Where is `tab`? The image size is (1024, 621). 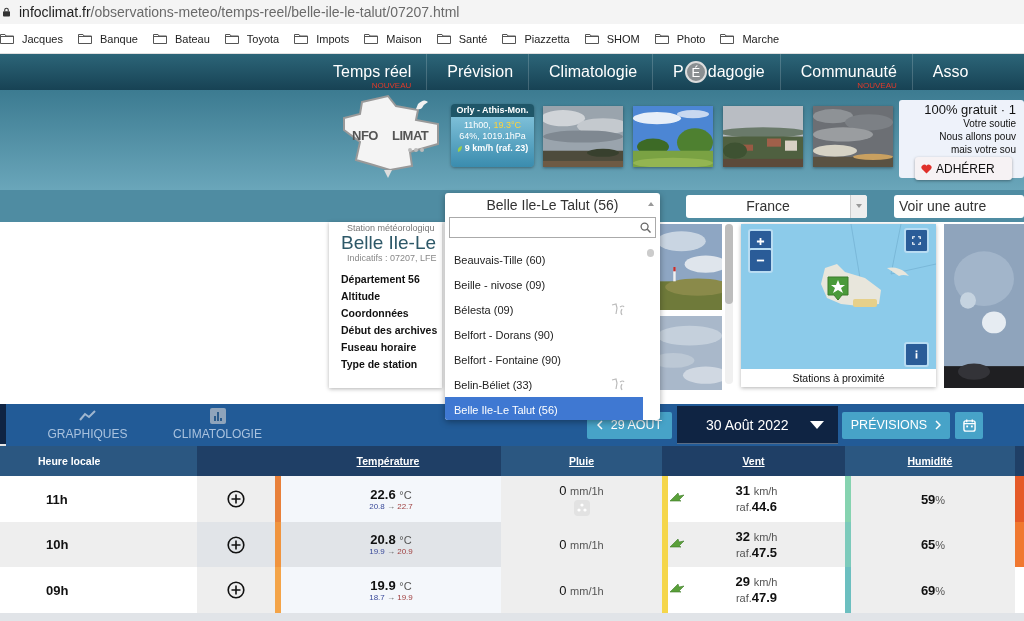 tab is located at coordinates (3, 425).